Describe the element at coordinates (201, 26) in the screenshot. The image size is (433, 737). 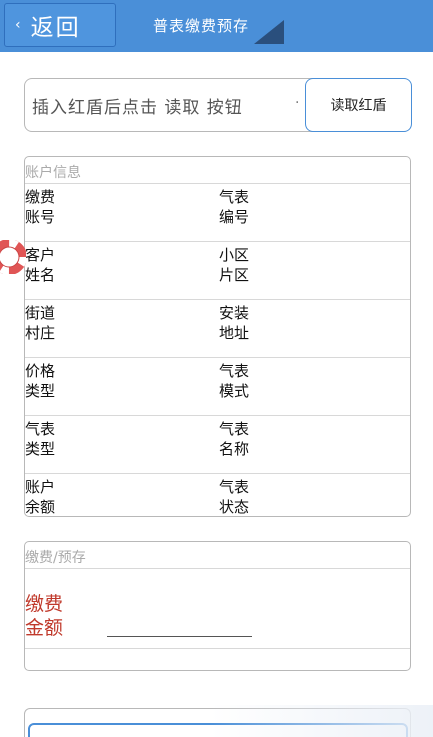
I see `page-title: 普表缴费预存` at that location.